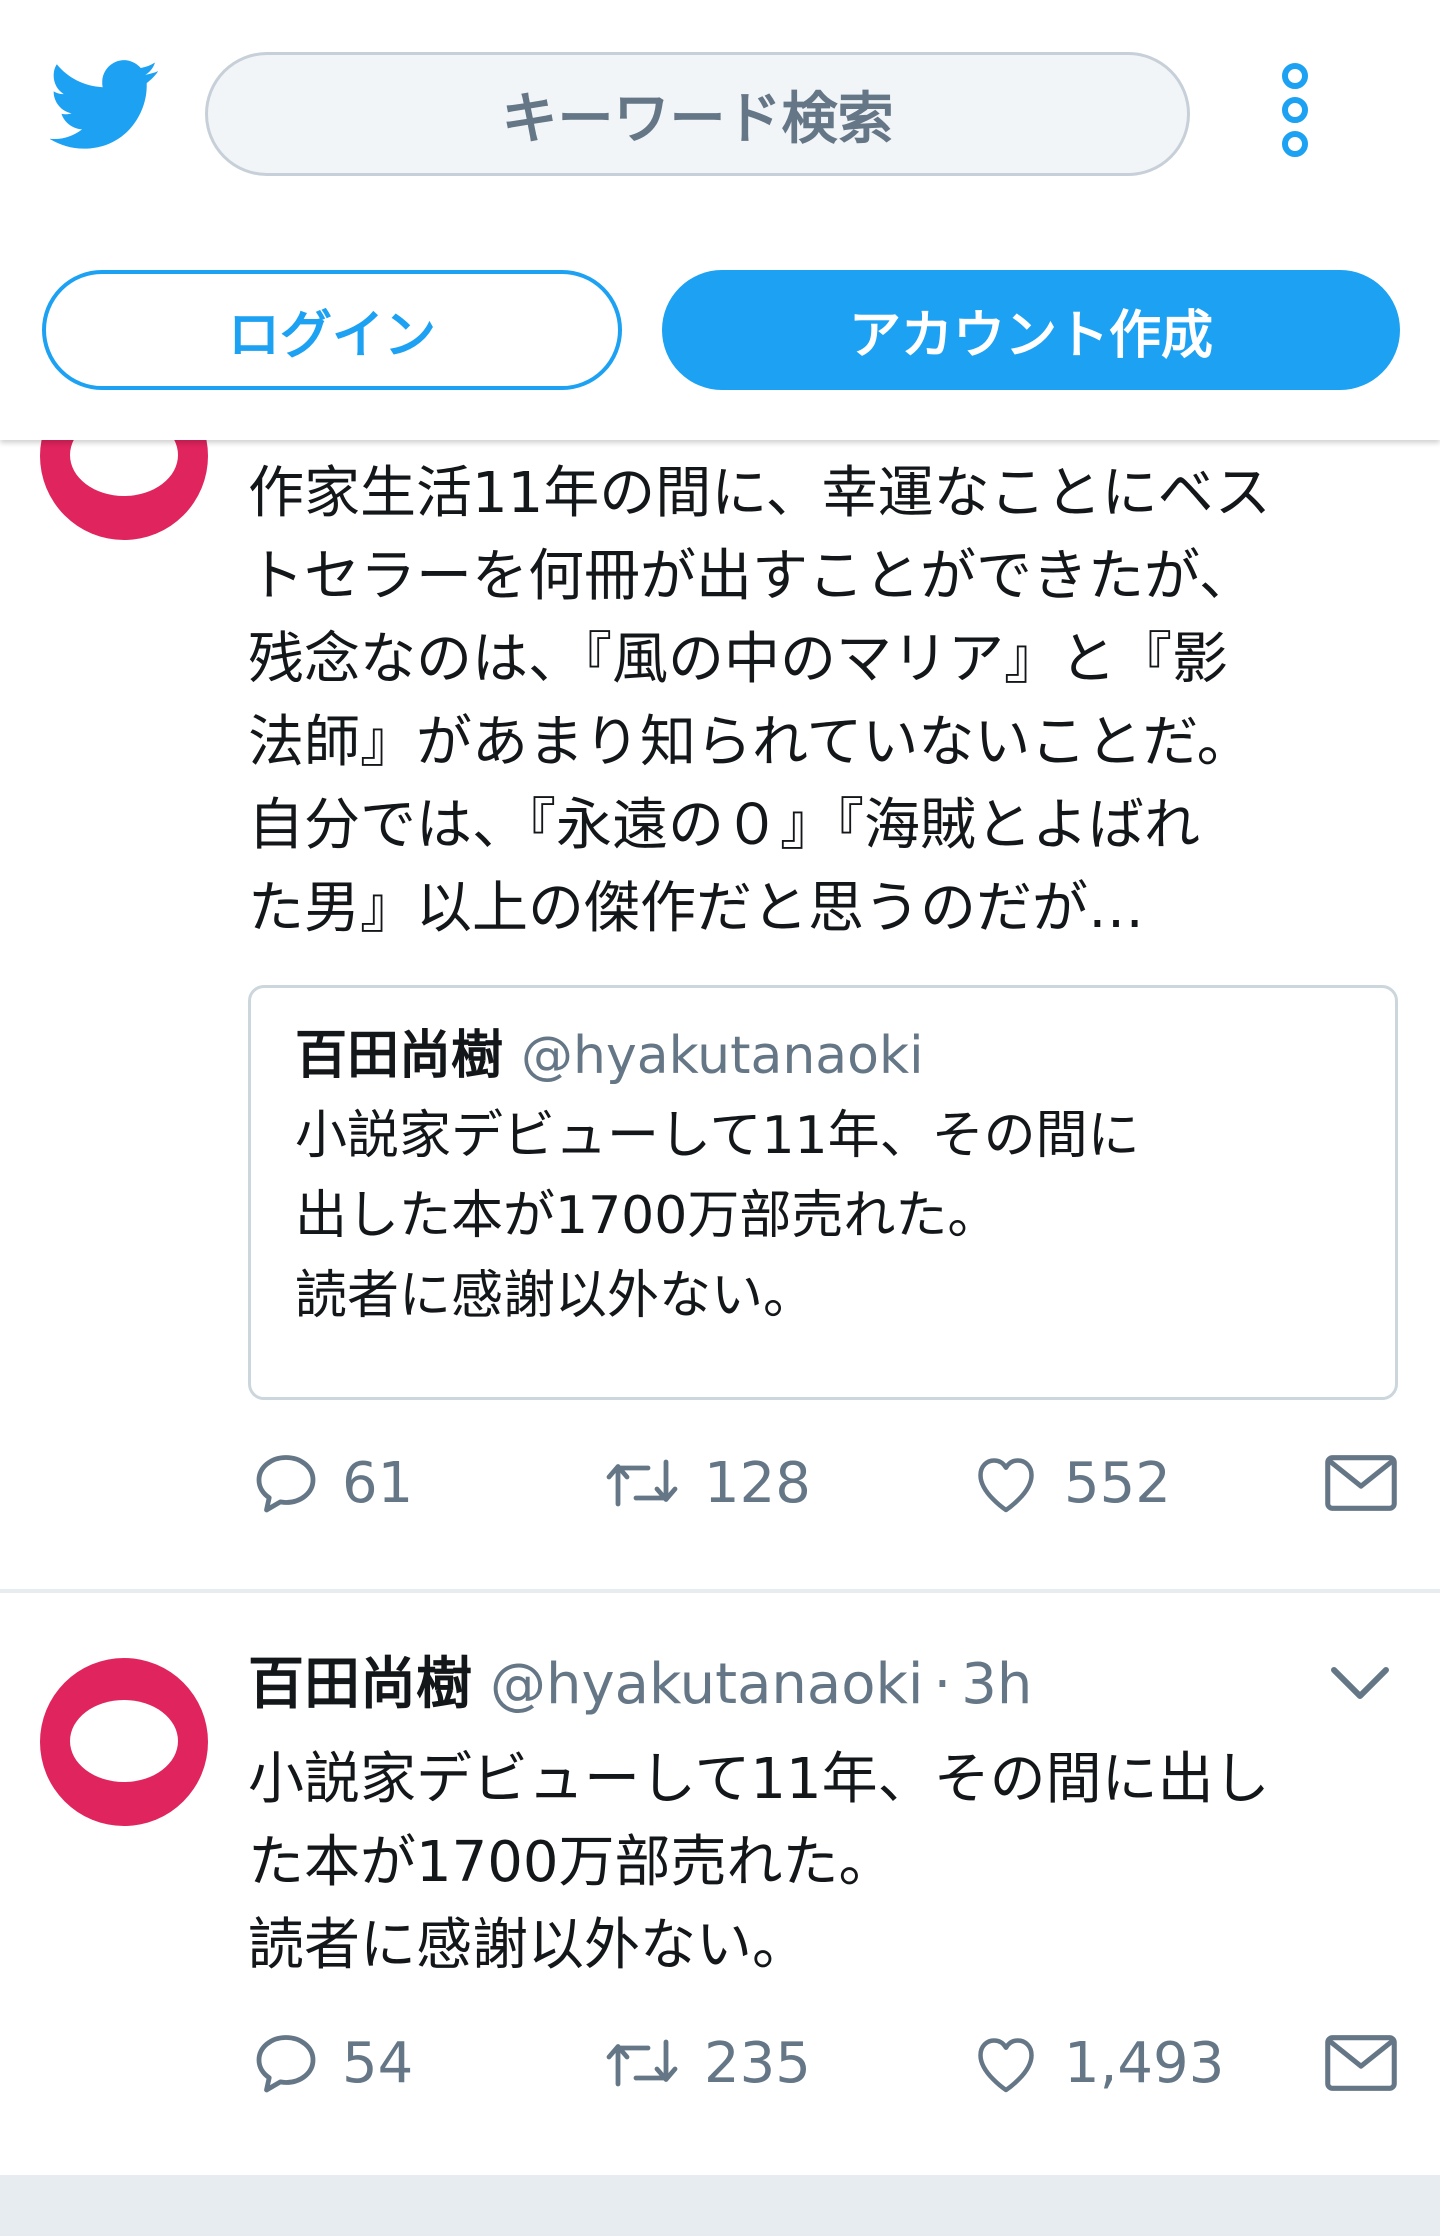 The width and height of the screenshot is (1440, 2236). Describe the element at coordinates (1360, 1684) in the screenshot. I see `chevron-down-icon` at that location.